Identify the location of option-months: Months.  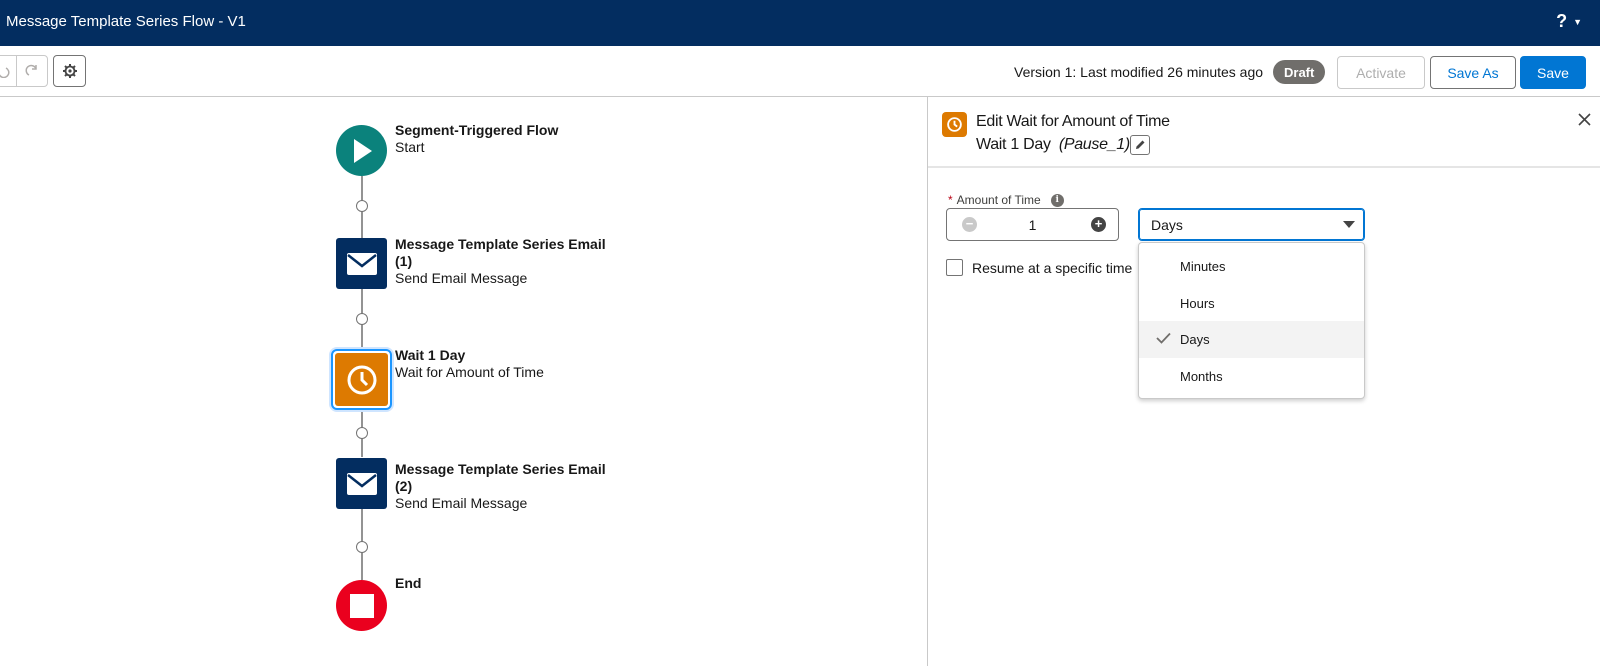
(1251, 376).